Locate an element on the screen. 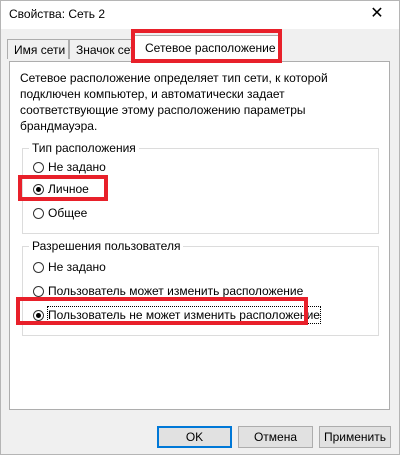 This screenshot has width=400, height=455. radio-location-public: Общее is located at coordinates (60, 213).